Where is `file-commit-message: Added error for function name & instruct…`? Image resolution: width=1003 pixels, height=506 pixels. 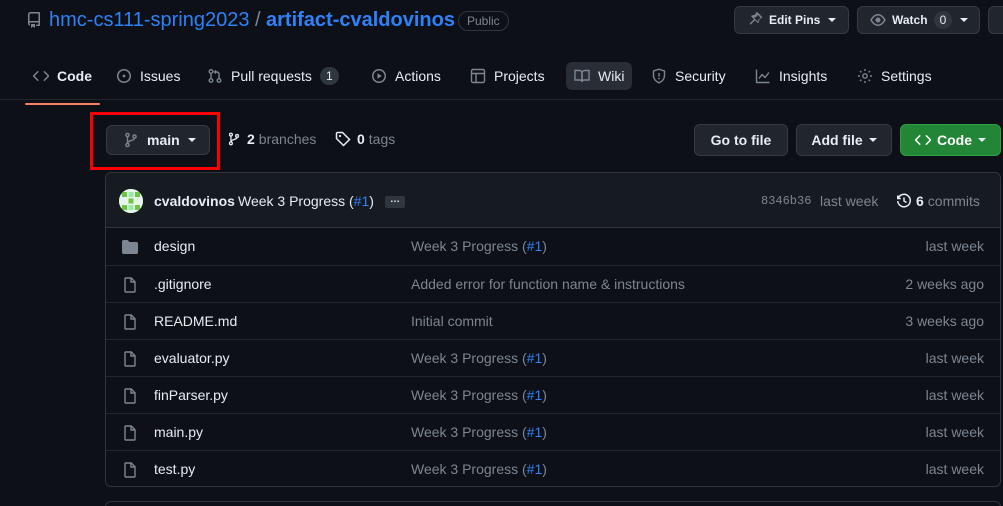
file-commit-message: Added error for function name & instruct… is located at coordinates (548, 284).